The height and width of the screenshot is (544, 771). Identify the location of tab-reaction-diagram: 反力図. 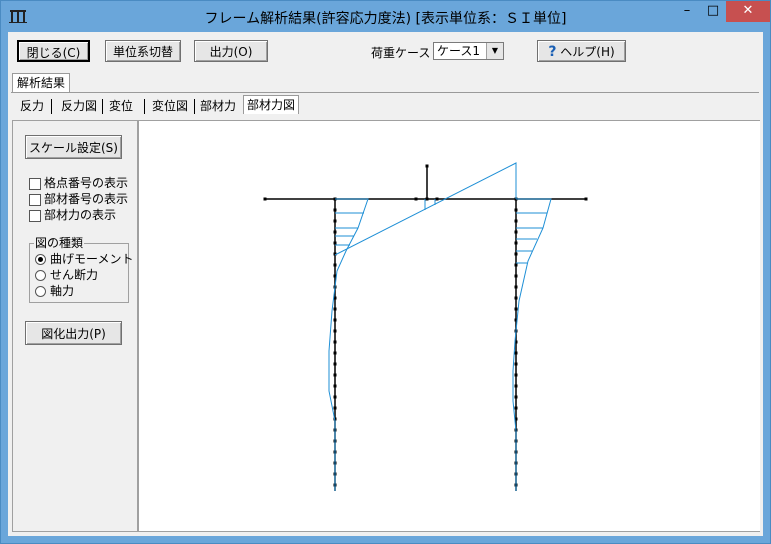
(79, 106).